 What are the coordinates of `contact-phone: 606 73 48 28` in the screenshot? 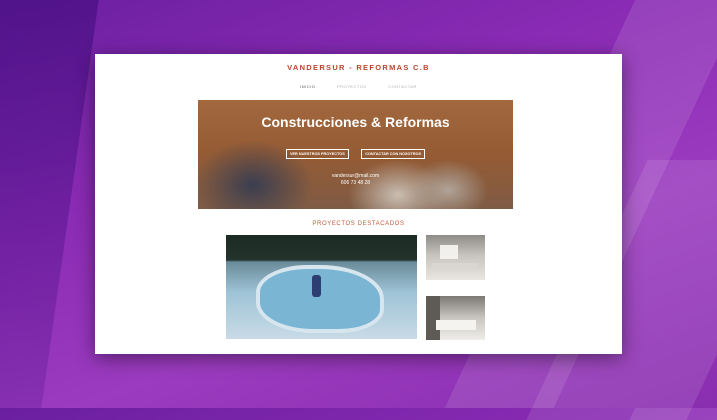 It's located at (355, 183).